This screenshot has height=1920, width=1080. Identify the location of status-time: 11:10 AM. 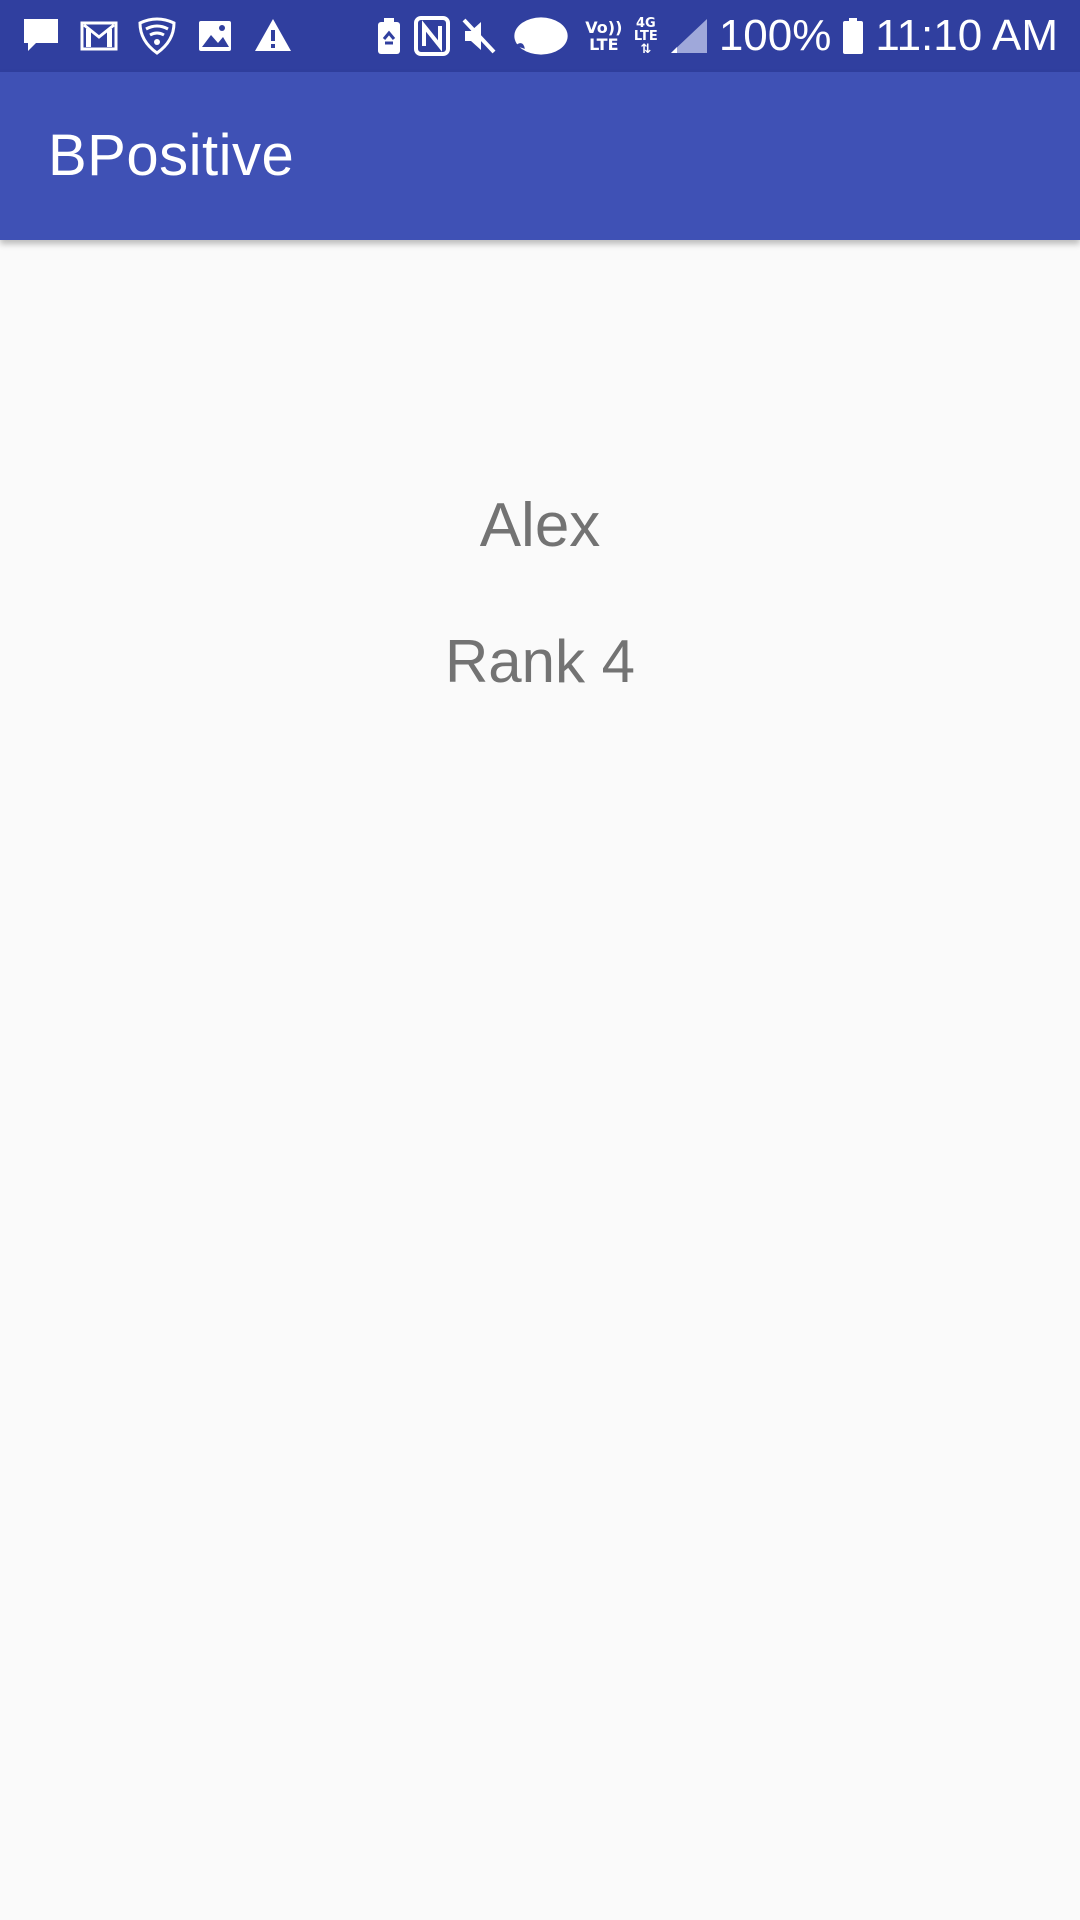
(966, 35).